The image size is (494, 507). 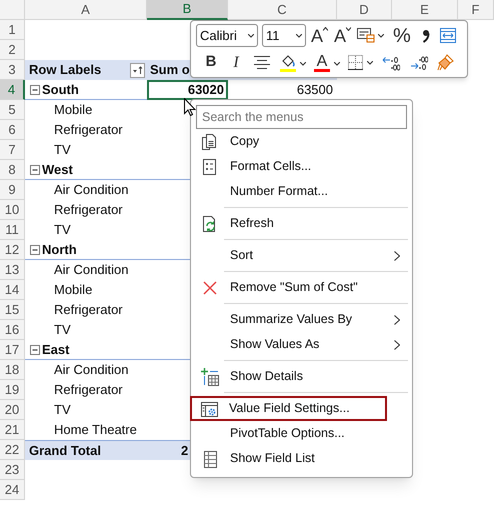 What do you see at coordinates (12, 390) in the screenshot?
I see `row-number: 19` at bounding box center [12, 390].